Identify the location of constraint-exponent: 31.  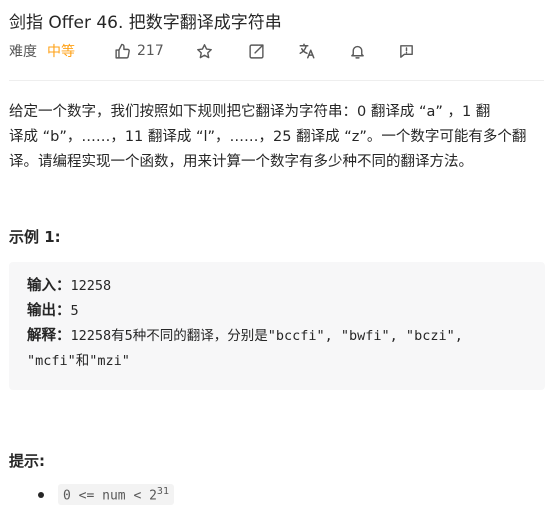
(162, 491).